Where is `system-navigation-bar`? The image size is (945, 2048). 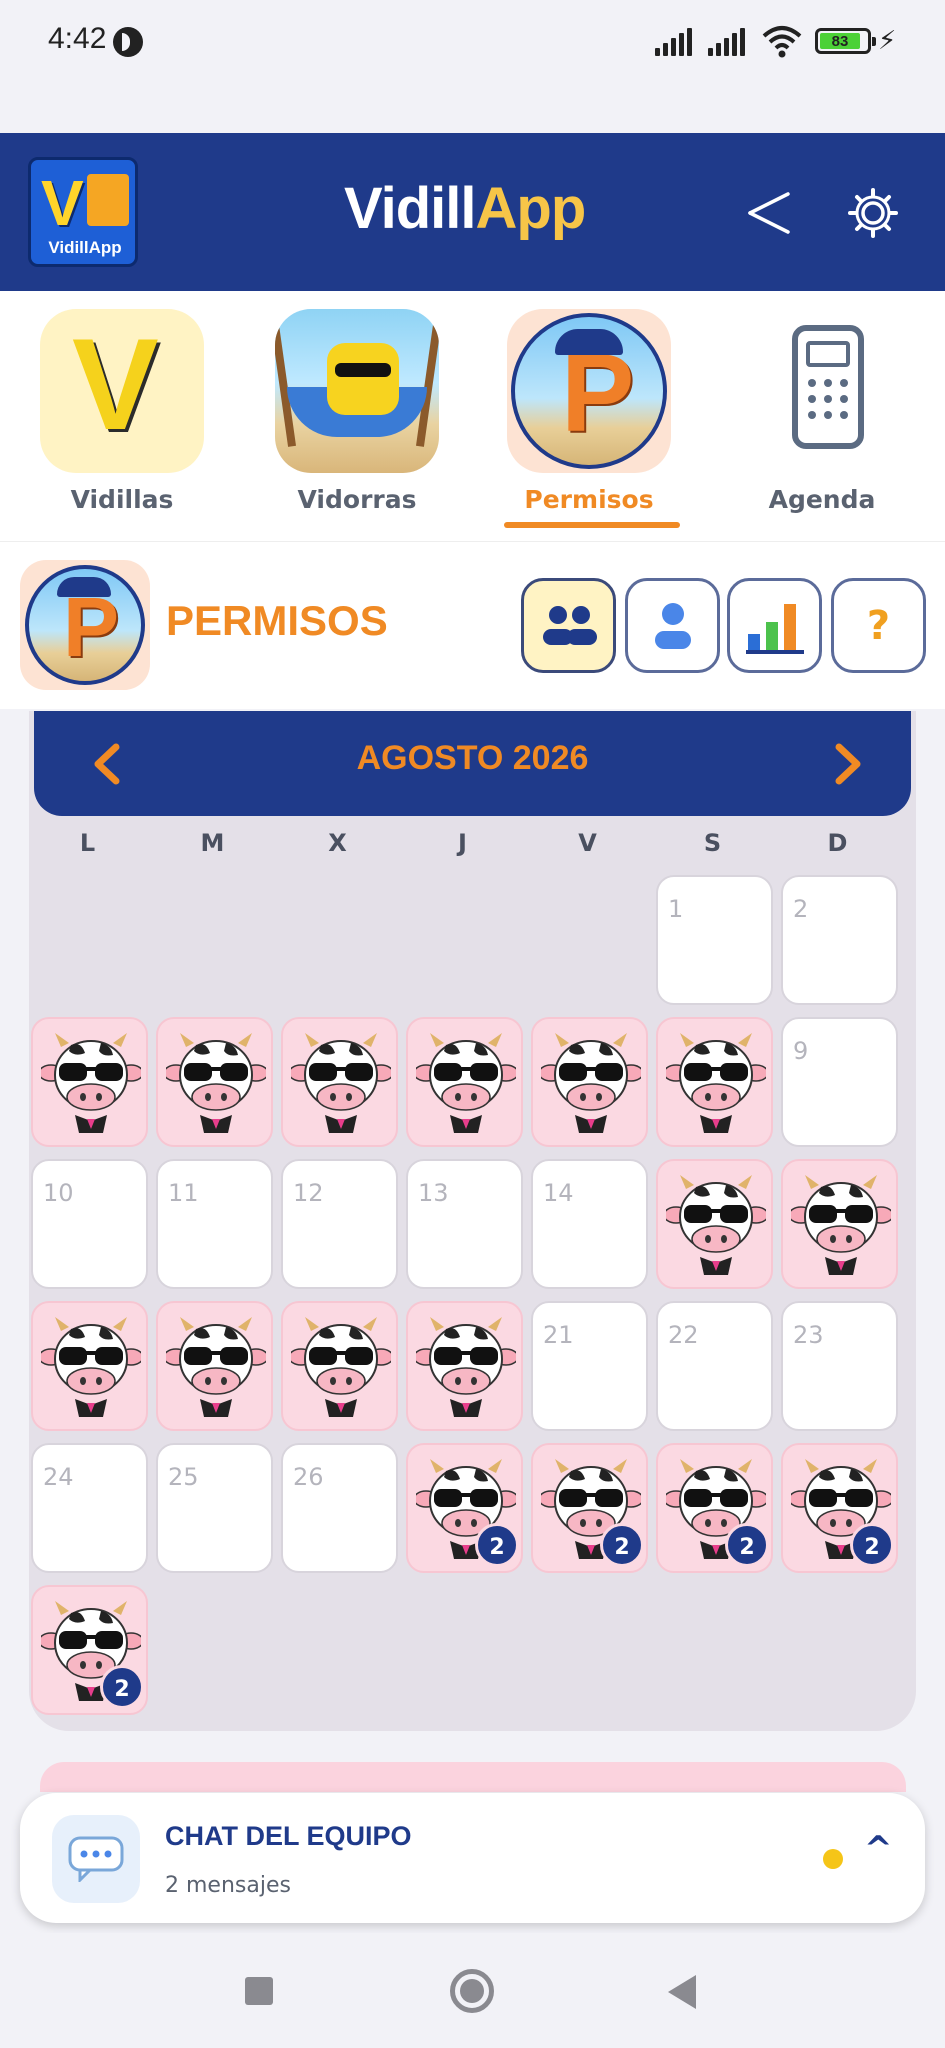 system-navigation-bar is located at coordinates (472, 1990).